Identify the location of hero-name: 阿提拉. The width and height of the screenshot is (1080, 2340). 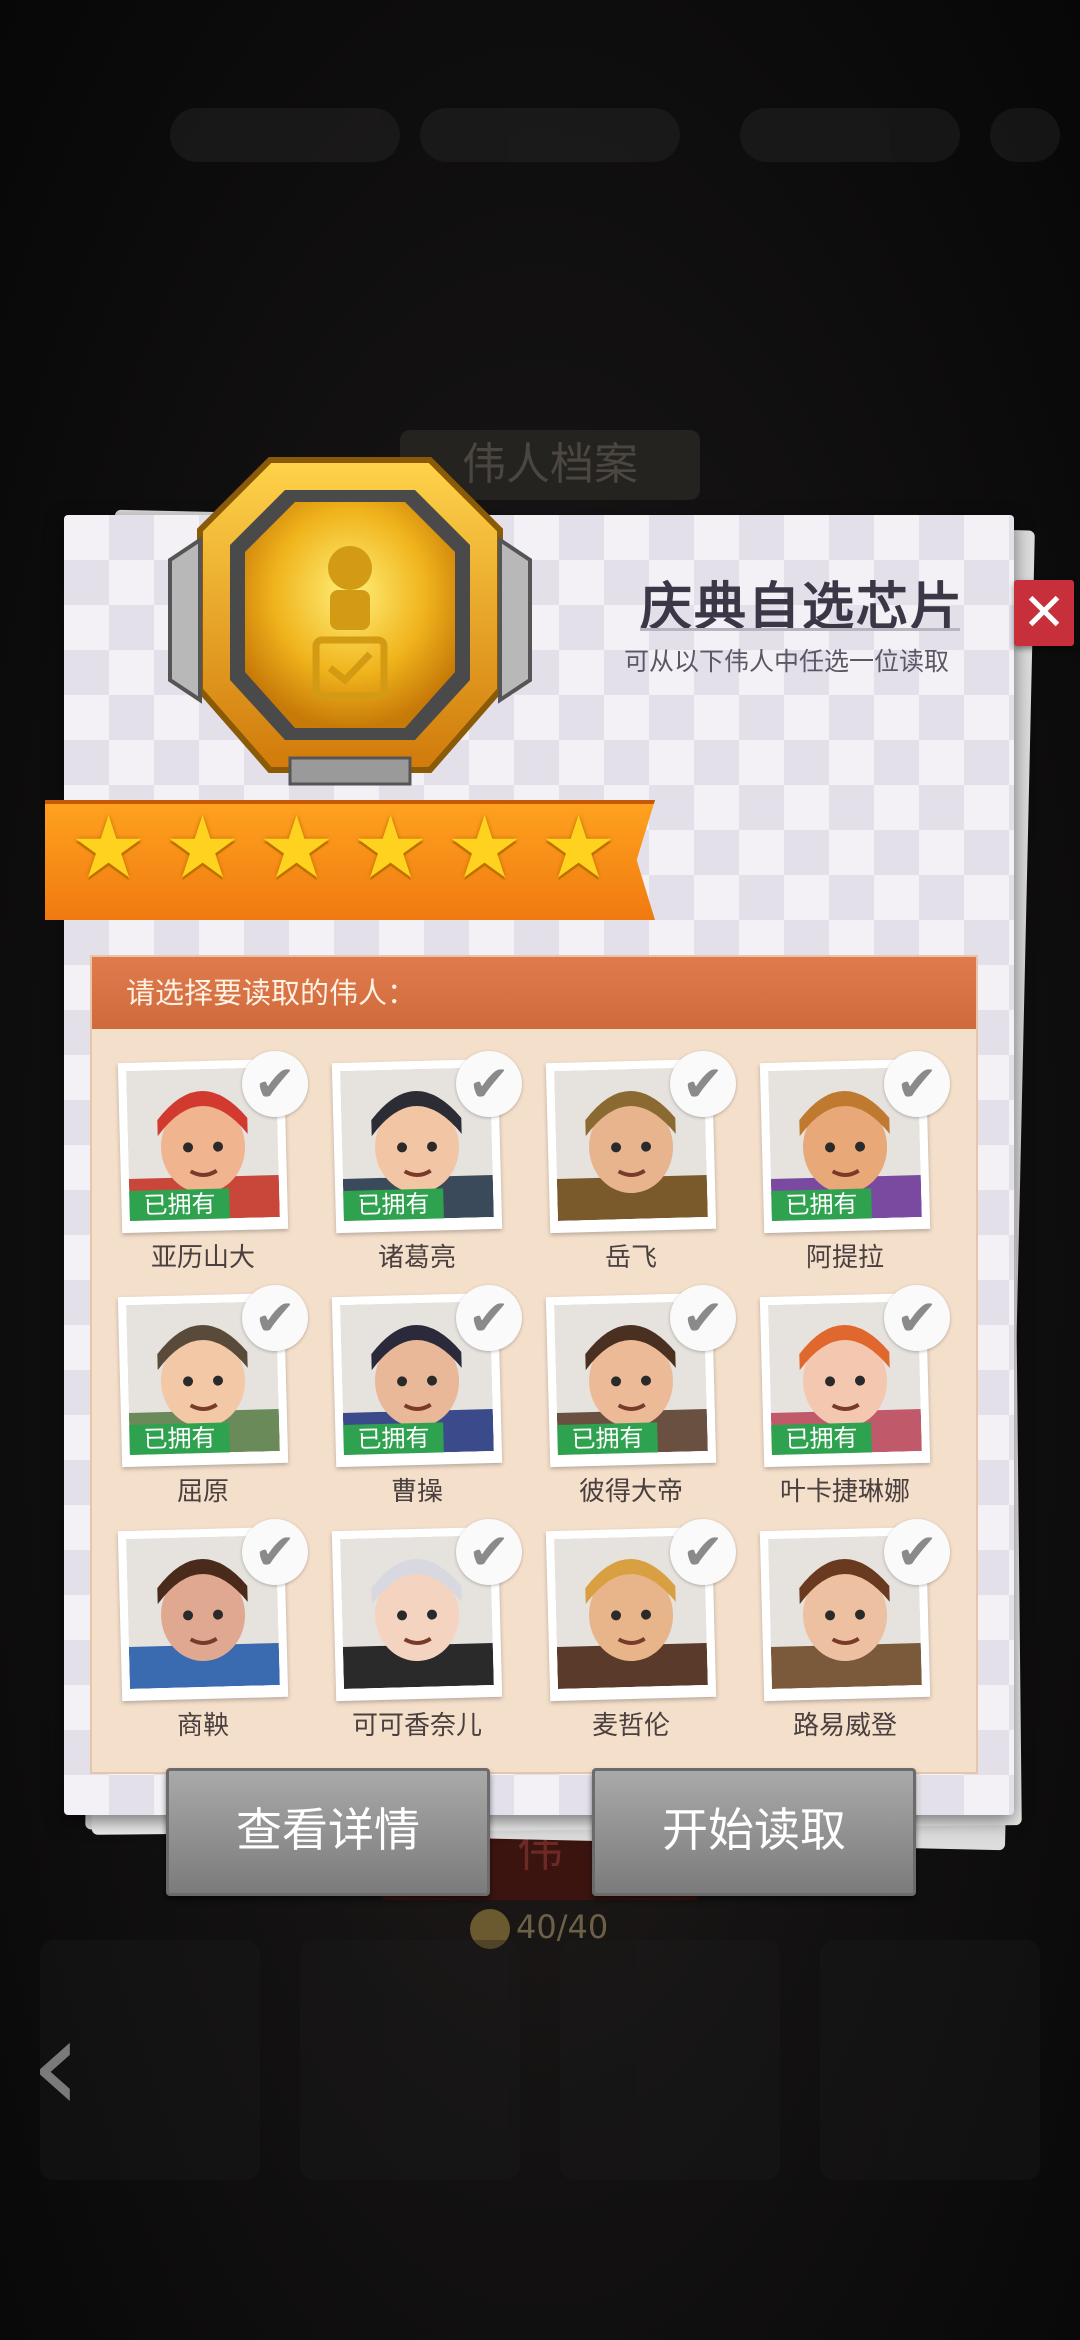
(844, 1258).